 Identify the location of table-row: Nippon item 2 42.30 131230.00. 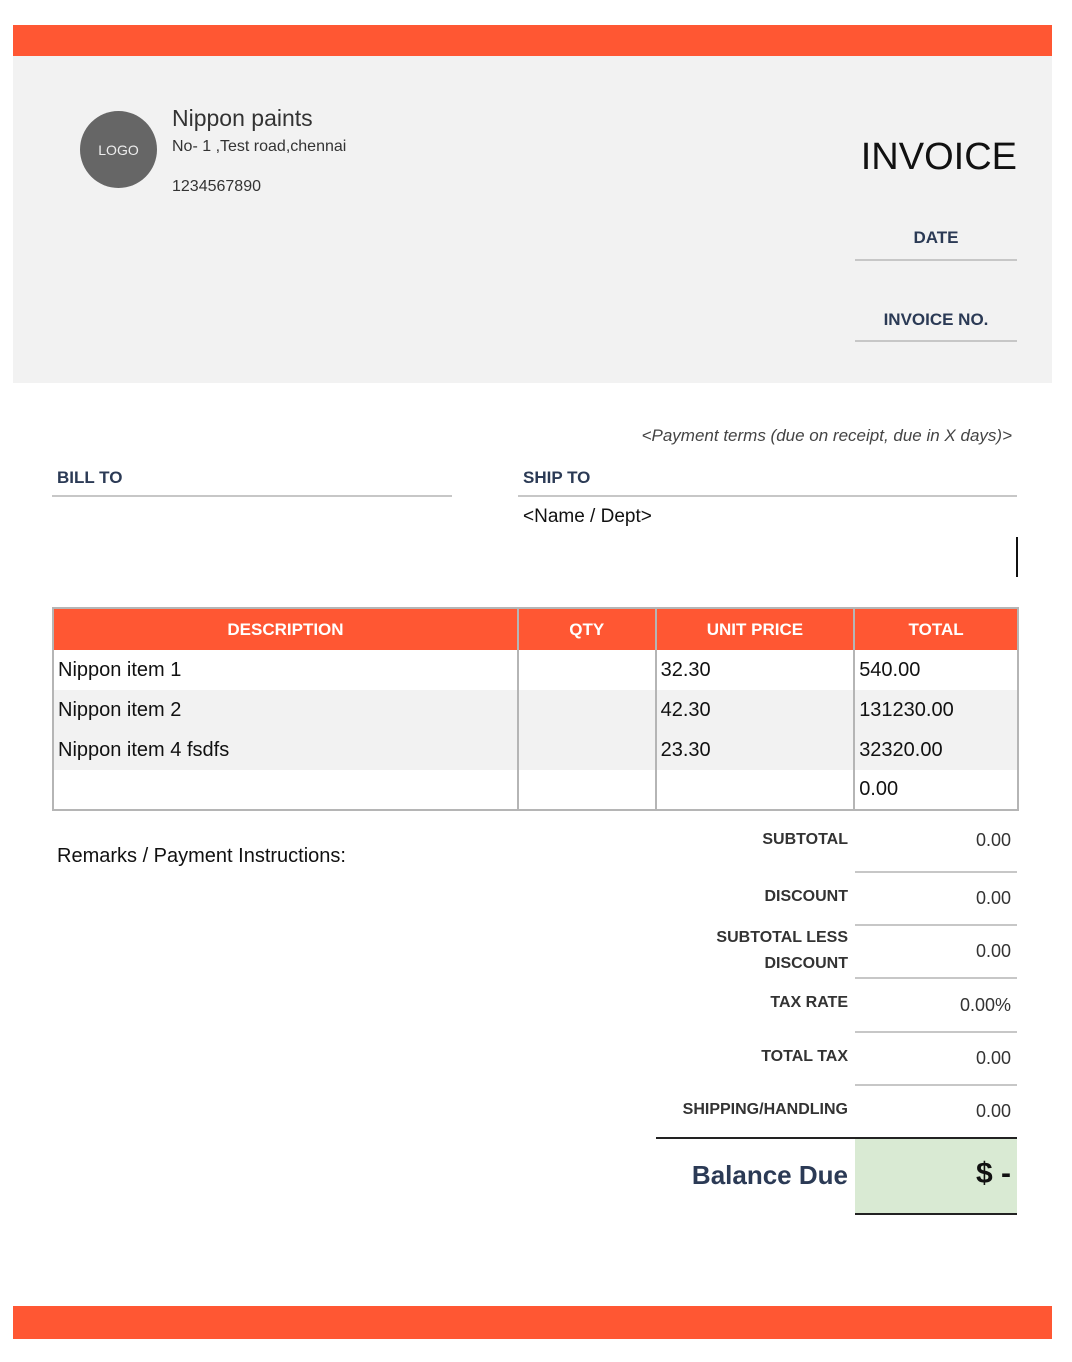
(535, 710).